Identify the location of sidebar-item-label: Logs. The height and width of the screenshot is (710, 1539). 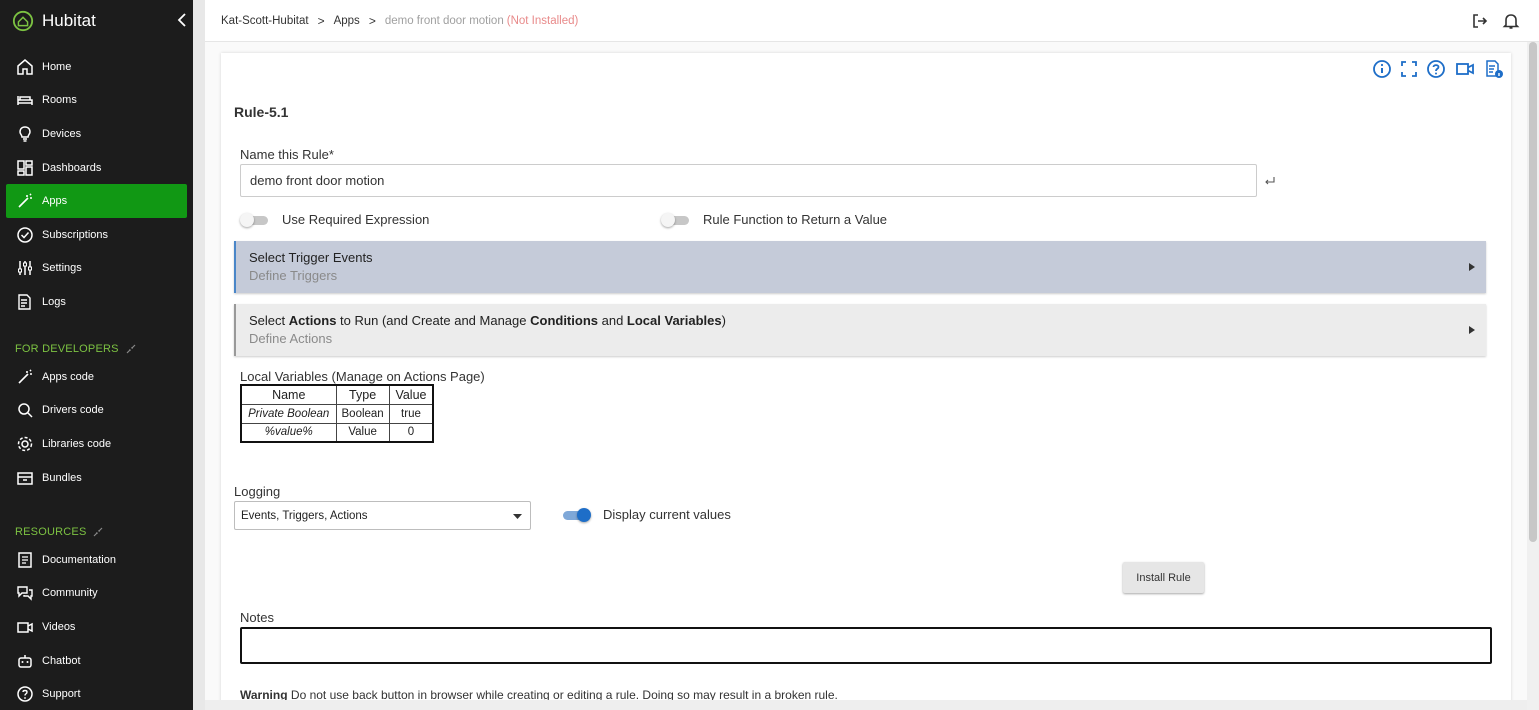
(54, 301).